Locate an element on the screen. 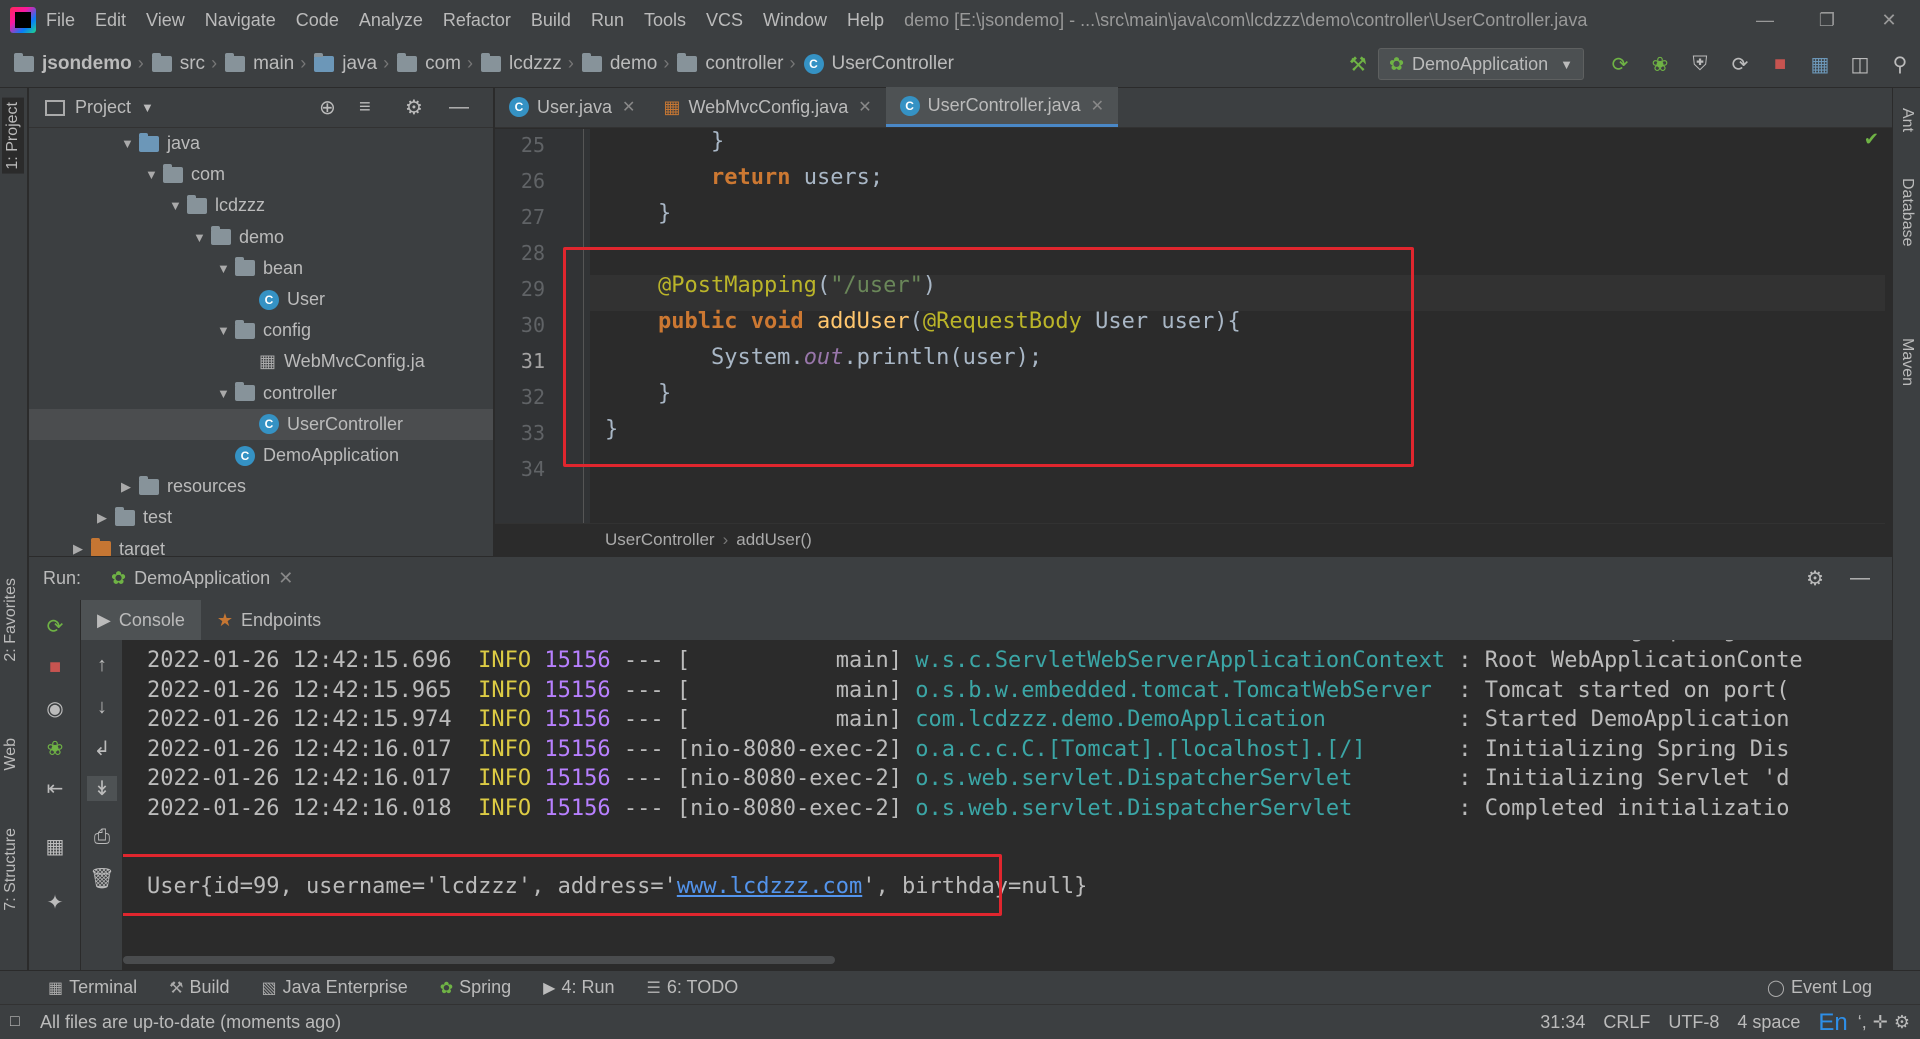 Image resolution: width=1920 pixels, height=1039 pixels. editor-breadcrumb-method: addUser() is located at coordinates (774, 540).